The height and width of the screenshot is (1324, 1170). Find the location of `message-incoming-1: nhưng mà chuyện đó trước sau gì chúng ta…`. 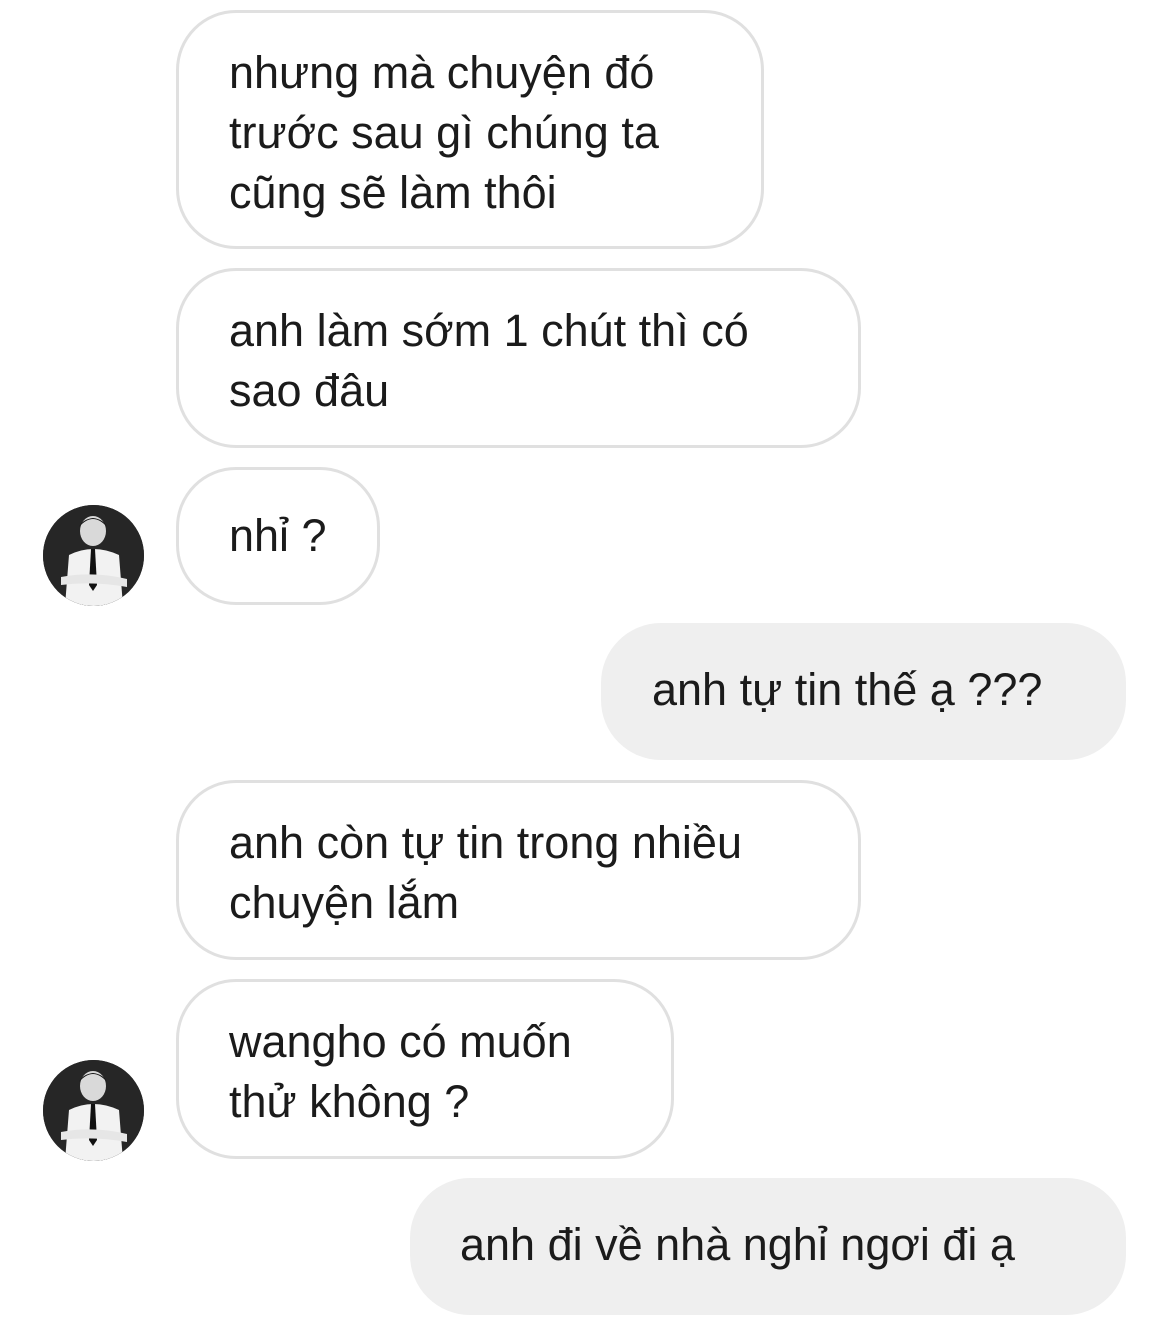

message-incoming-1: nhưng mà chuyện đó trước sau gì chúng ta… is located at coordinates (470, 129).